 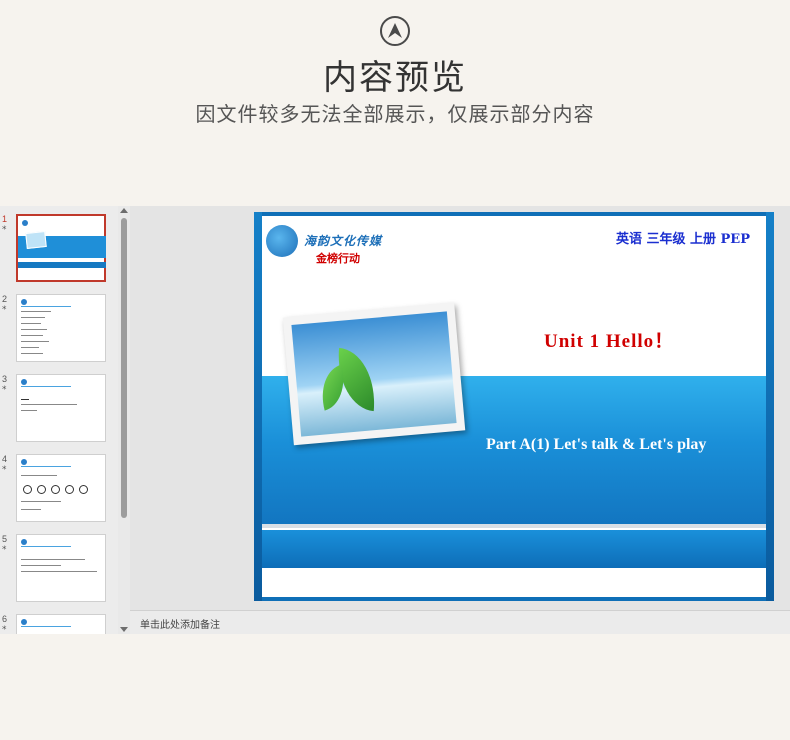 I want to click on slide-thumbnail-1: 1 *, so click(x=59, y=245).